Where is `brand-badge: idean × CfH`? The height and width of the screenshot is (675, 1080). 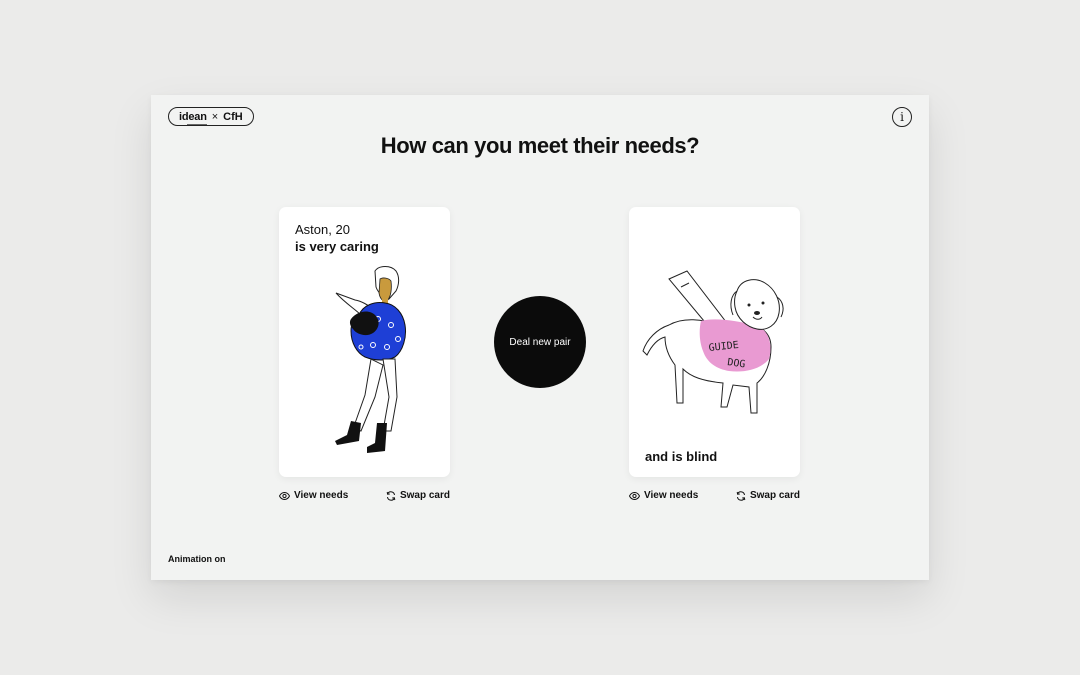 brand-badge: idean × CfH is located at coordinates (211, 116).